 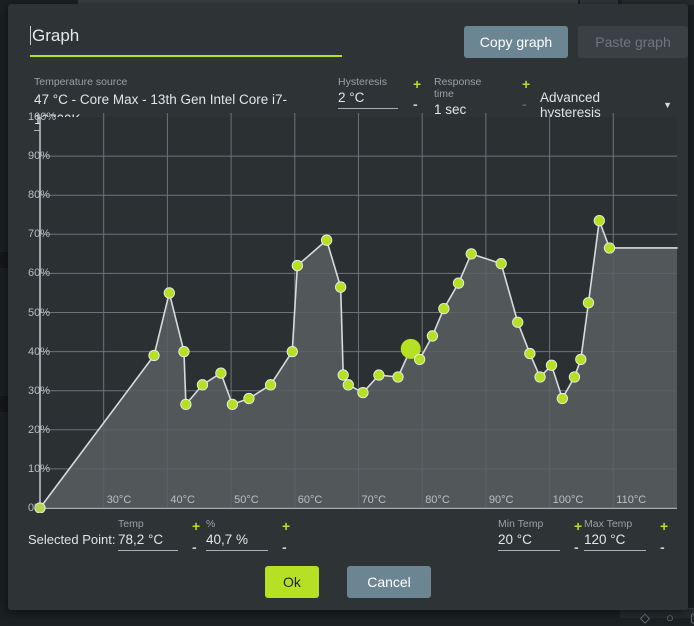 I want to click on dialog-footer: Ok Cancel, so click(x=348, y=586).